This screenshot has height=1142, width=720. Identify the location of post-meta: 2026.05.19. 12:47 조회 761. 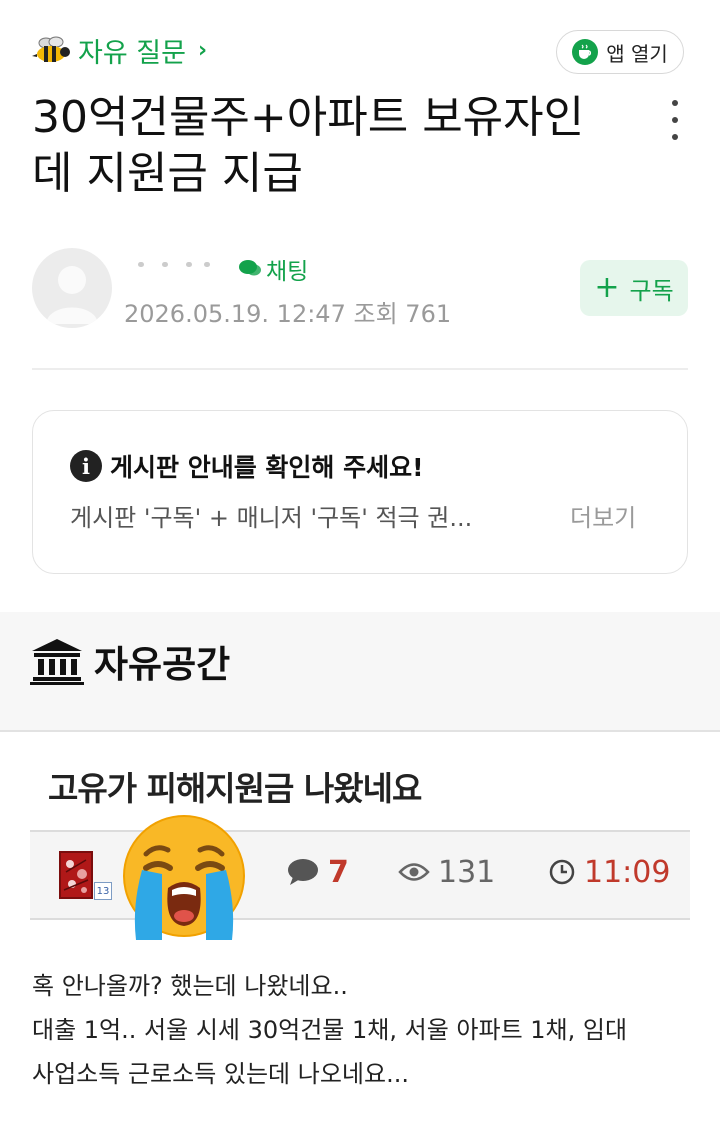
(287, 311).